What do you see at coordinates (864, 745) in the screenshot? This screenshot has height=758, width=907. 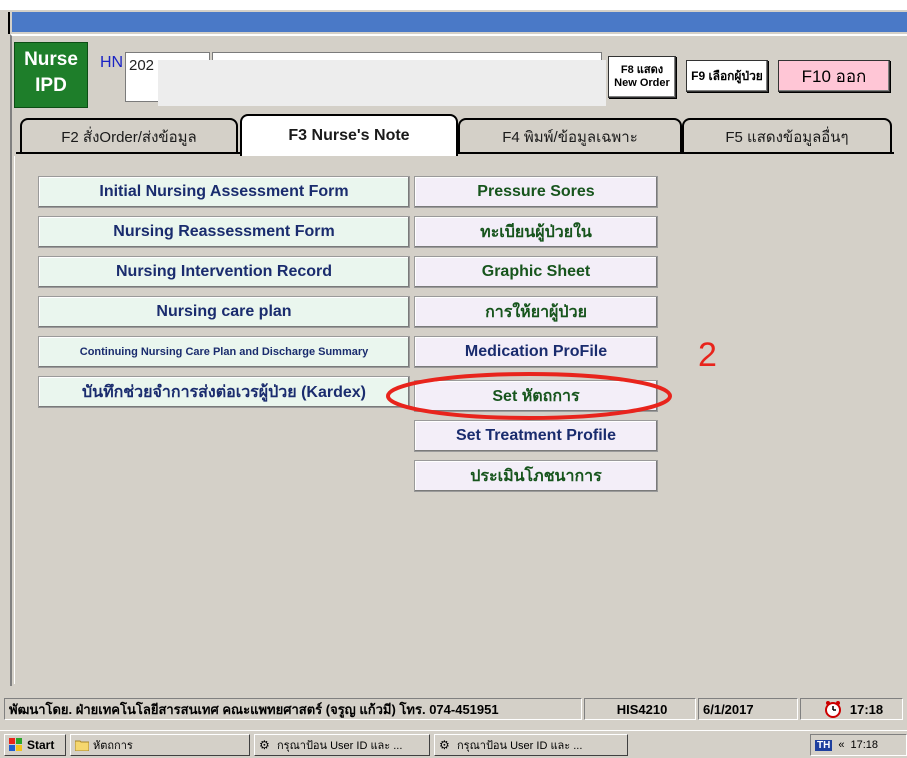 I see `tray-clock: 17:18` at bounding box center [864, 745].